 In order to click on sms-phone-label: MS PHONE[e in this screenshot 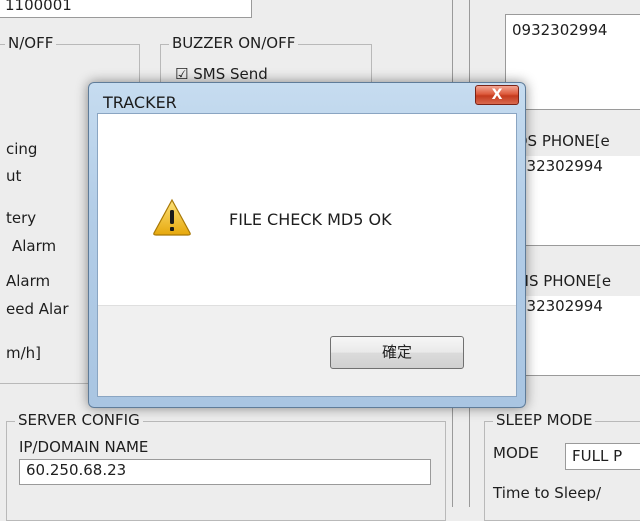, I will do `click(564, 281)`.